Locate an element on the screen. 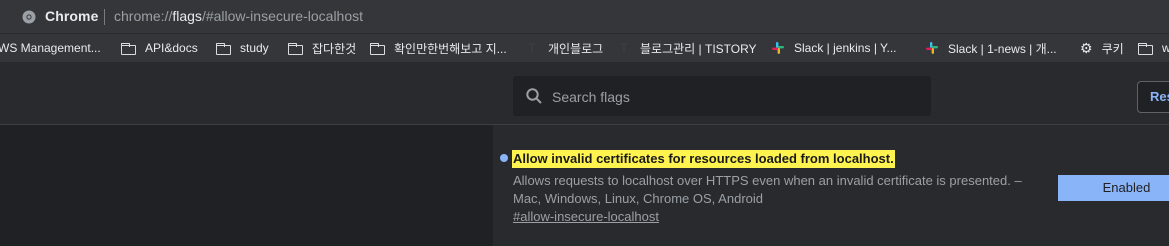  bookmark-label: 잡다한것 is located at coordinates (334, 48).